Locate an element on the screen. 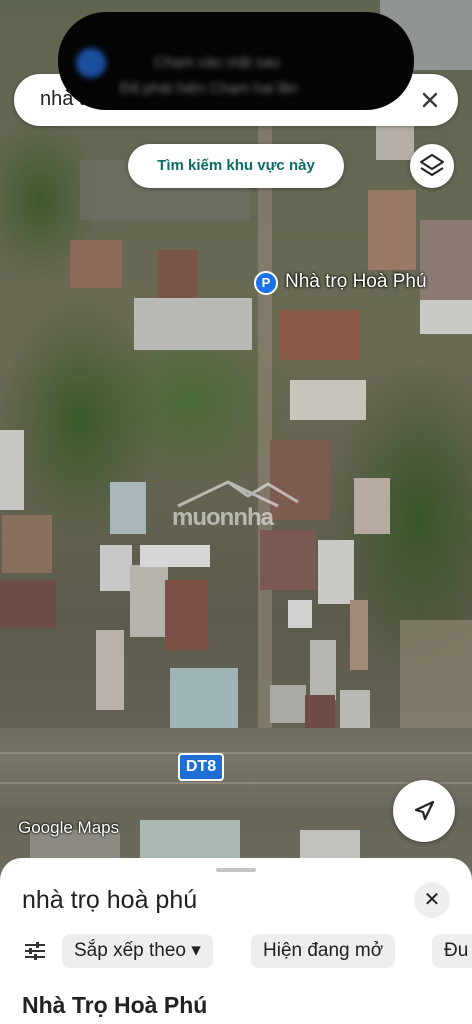  side-road is located at coordinates (265, 415).